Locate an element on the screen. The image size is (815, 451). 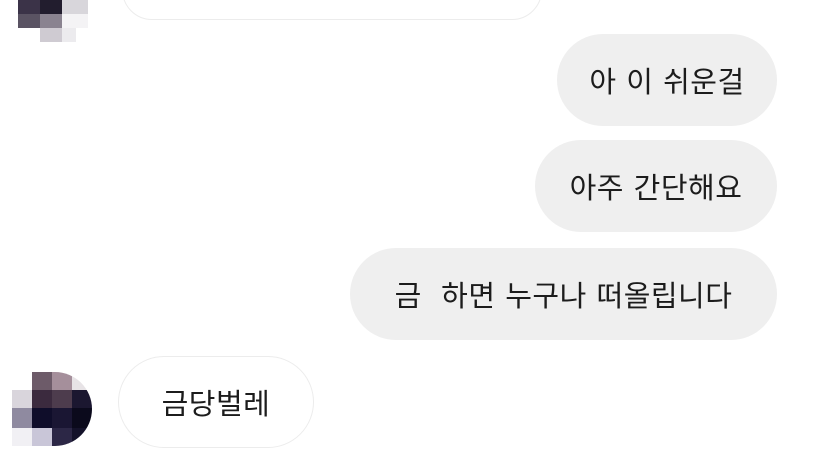
message-text: 아 이 쉬운걸 is located at coordinates (667, 82).